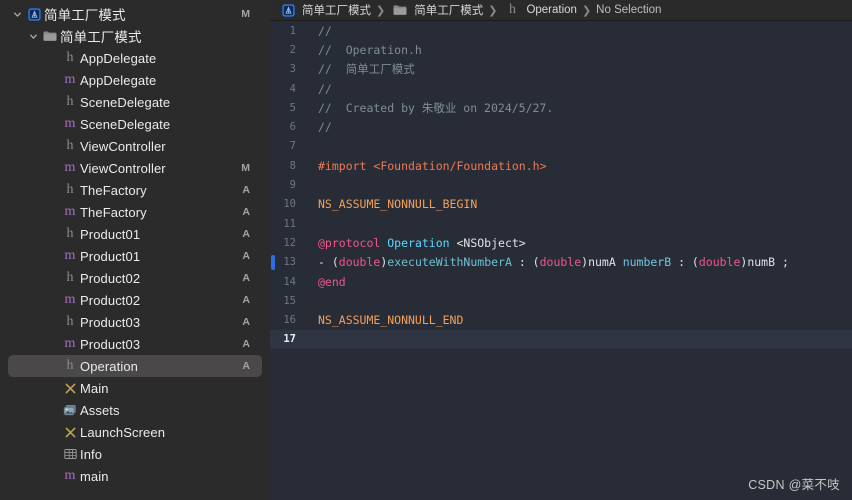  I want to click on watermark-label: CSDN @菜不吱, so click(794, 485).